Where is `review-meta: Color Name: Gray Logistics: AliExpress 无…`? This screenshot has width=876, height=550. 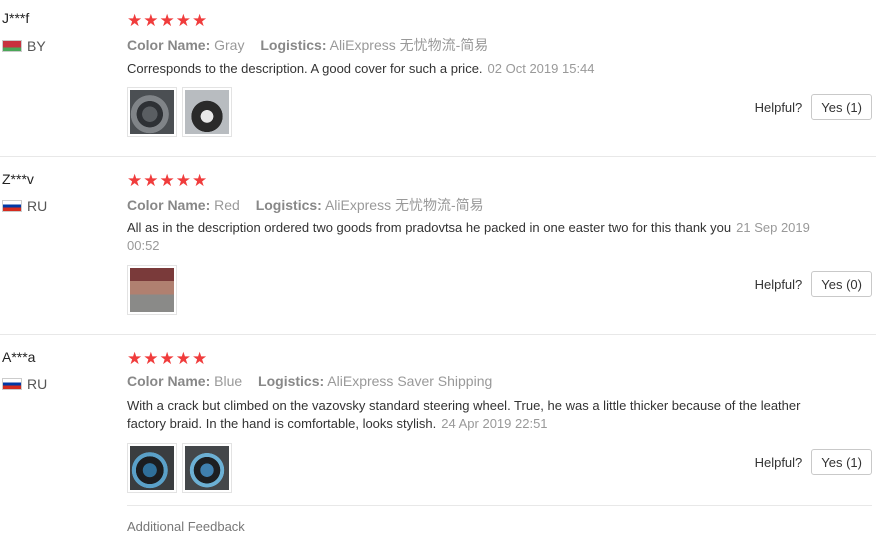 review-meta: Color Name: Gray Logistics: AliExpress 无… is located at coordinates (313, 45).